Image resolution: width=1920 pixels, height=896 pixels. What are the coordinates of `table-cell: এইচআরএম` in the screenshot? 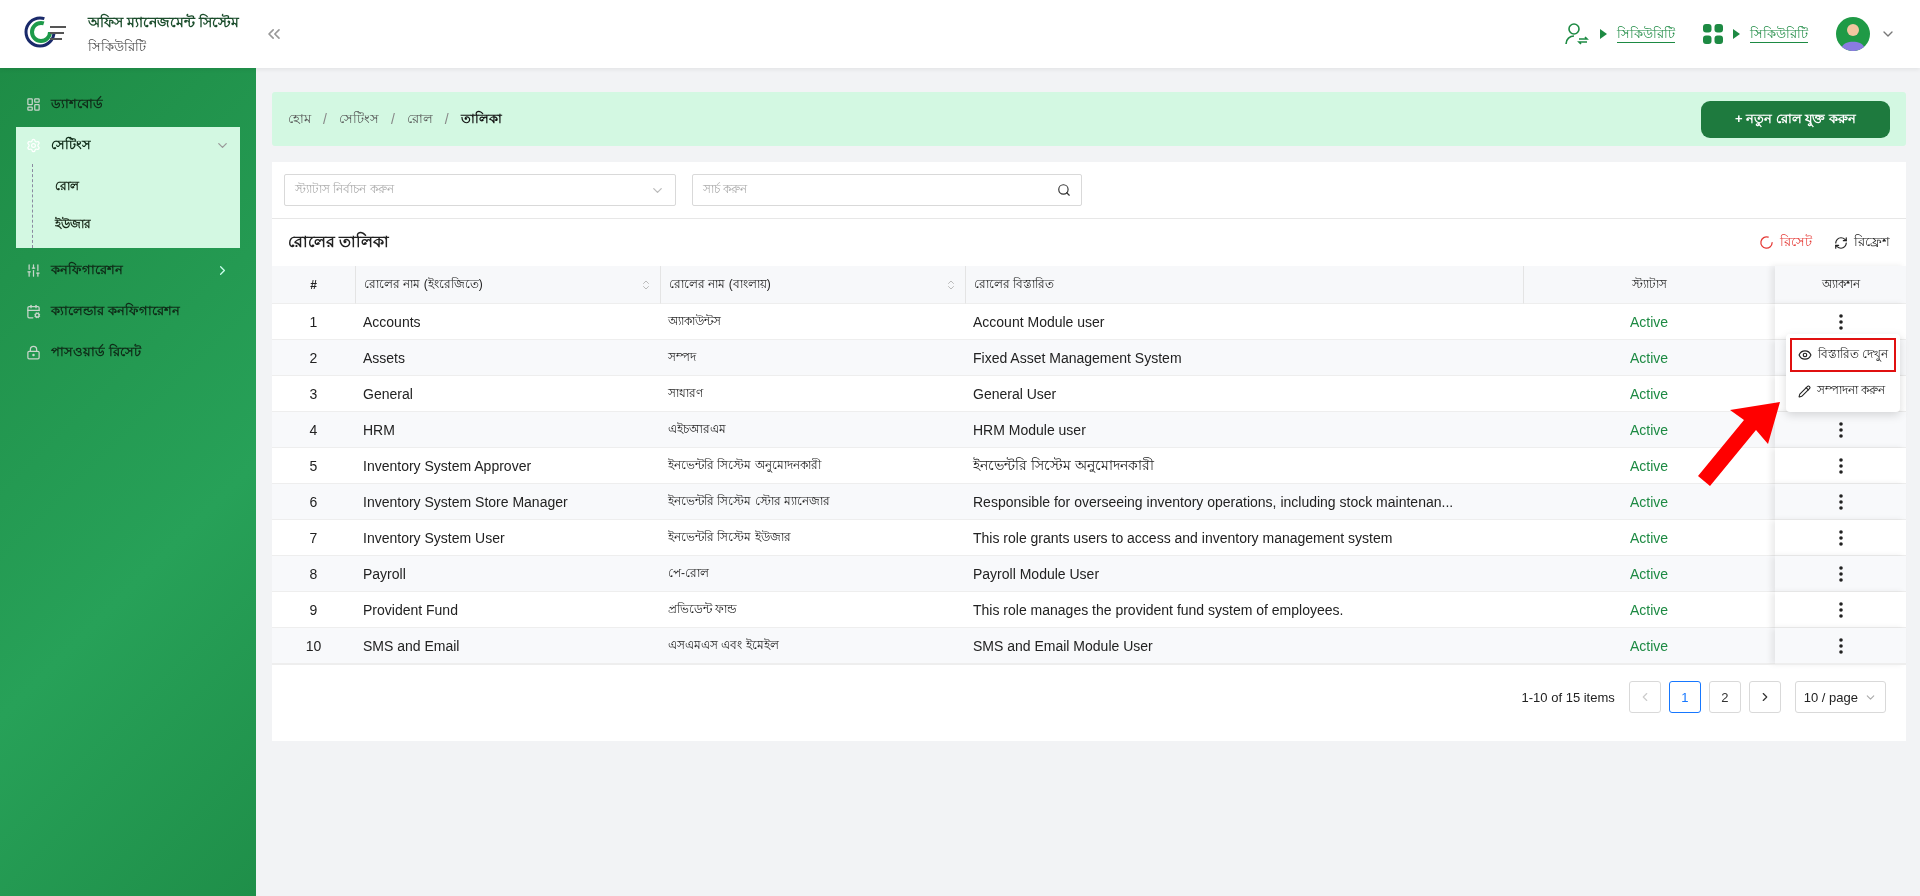 It's located at (812, 430).